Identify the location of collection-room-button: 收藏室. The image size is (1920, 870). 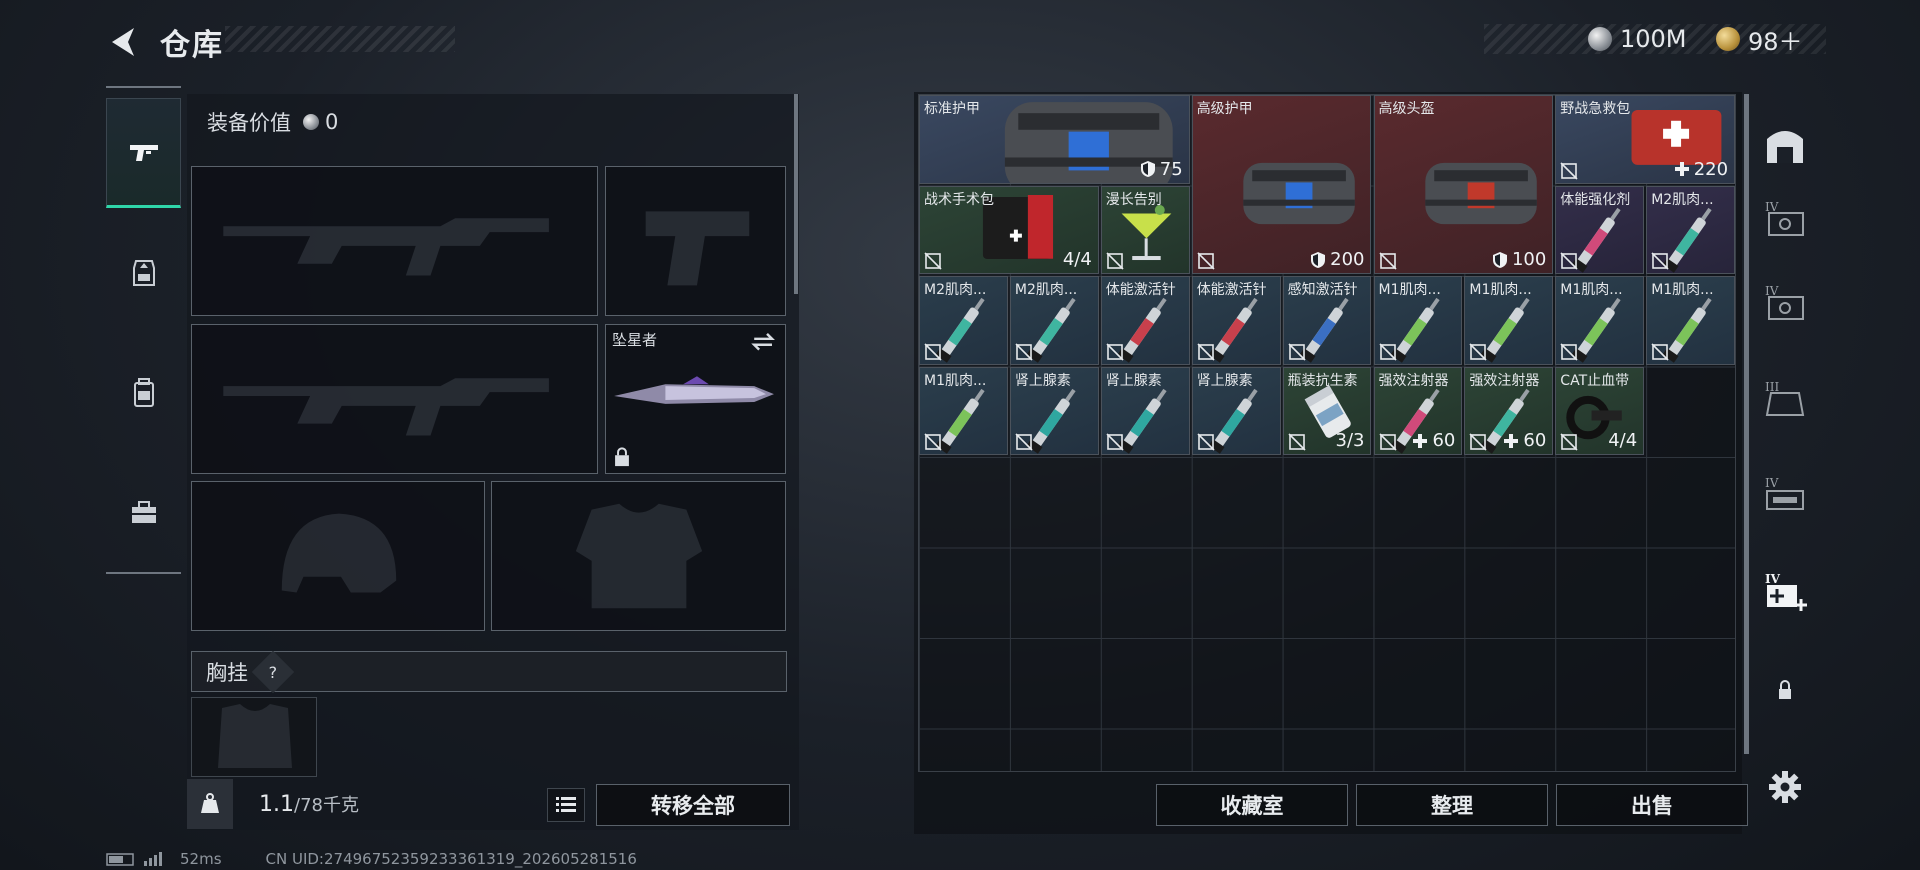
(1252, 805).